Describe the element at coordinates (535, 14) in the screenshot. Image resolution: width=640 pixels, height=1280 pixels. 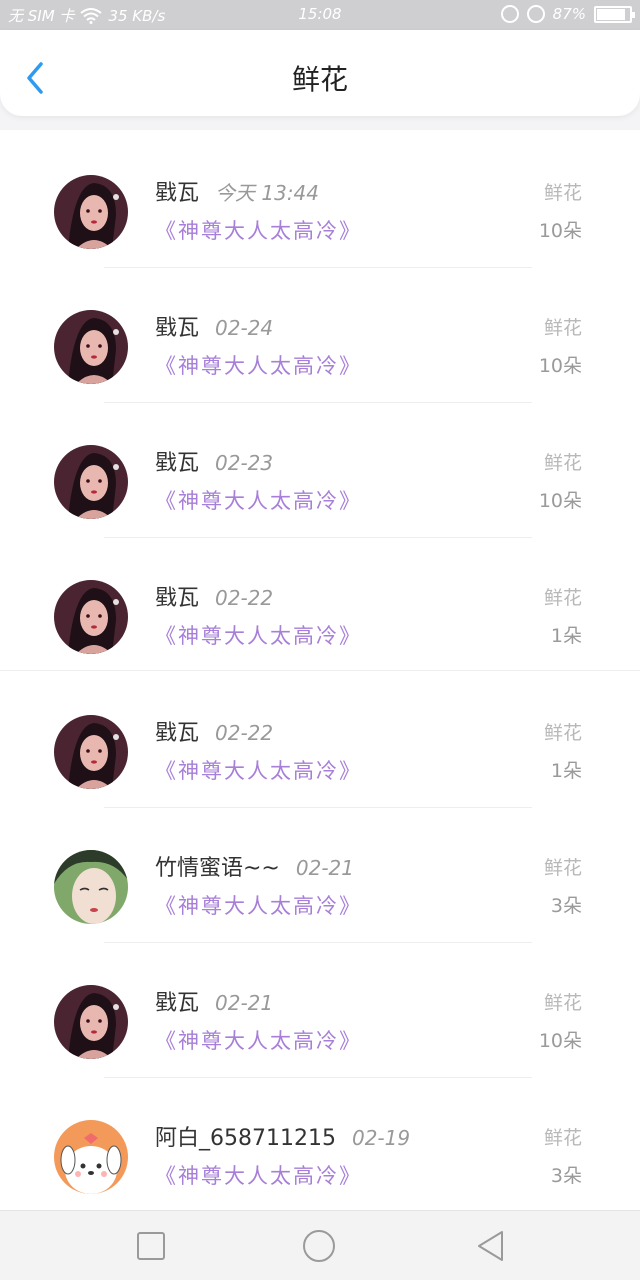
I see `alarm-icon` at that location.